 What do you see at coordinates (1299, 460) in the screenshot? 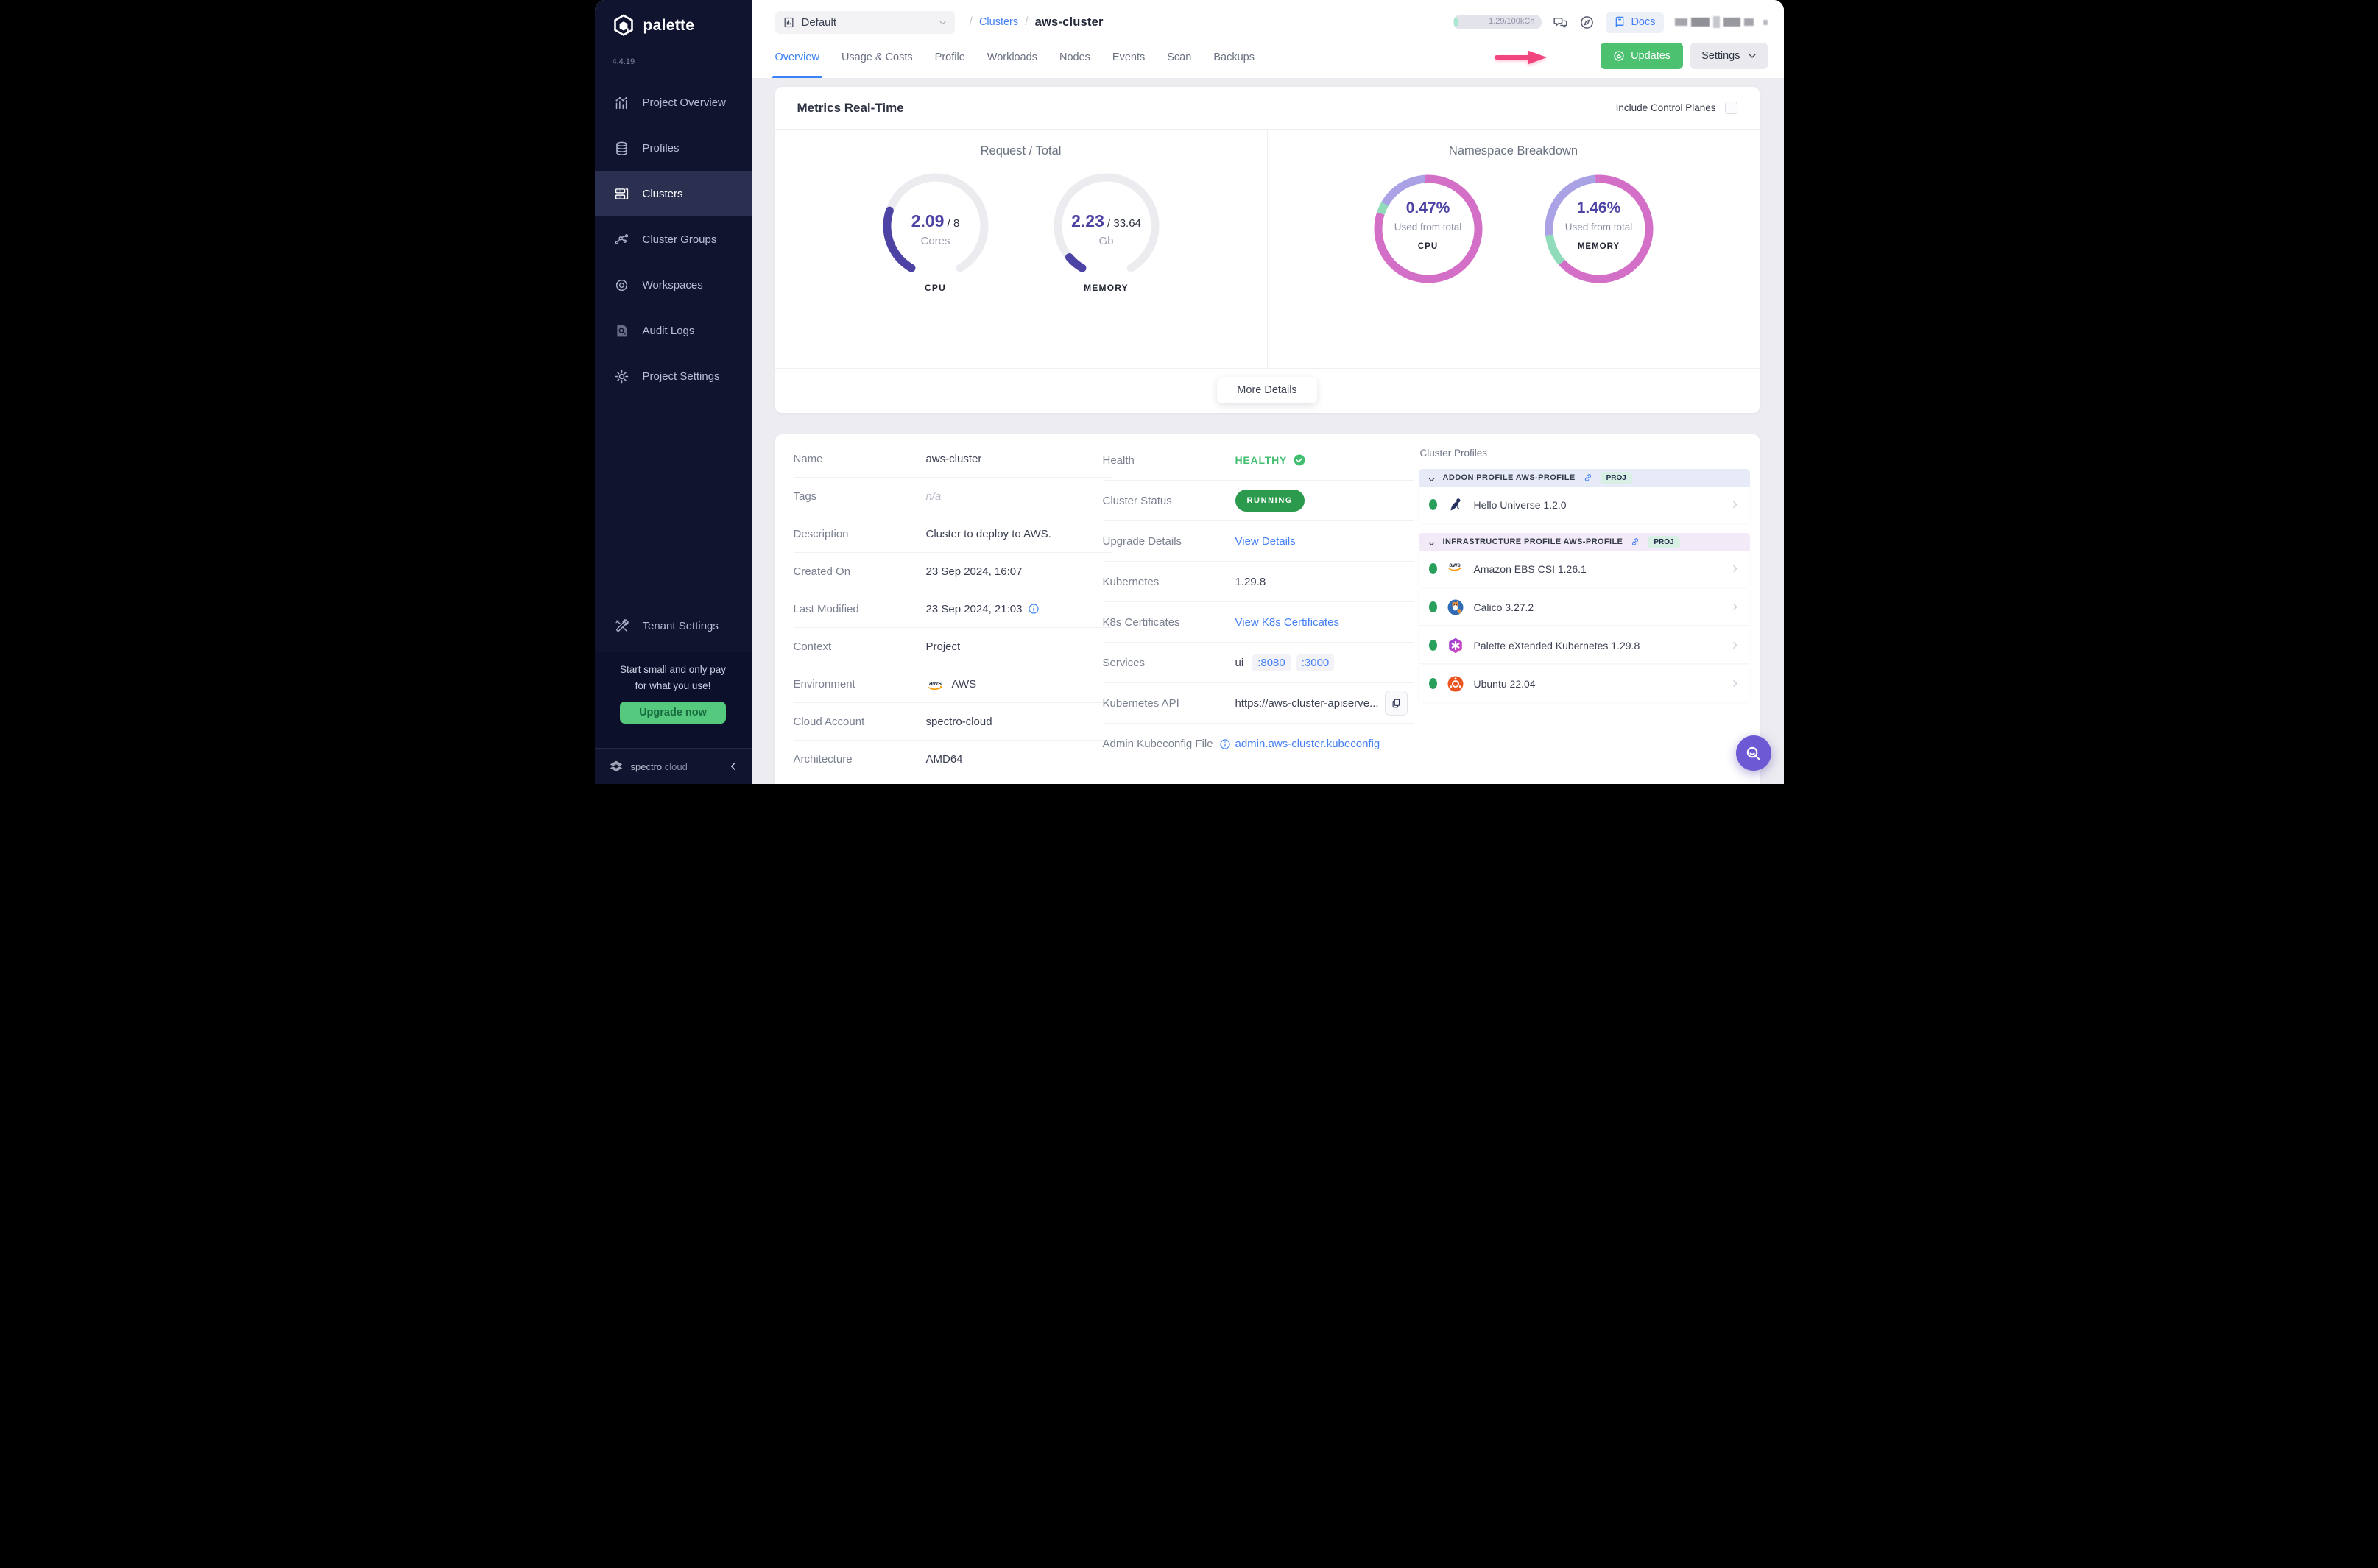
I see `check-circle-icon` at bounding box center [1299, 460].